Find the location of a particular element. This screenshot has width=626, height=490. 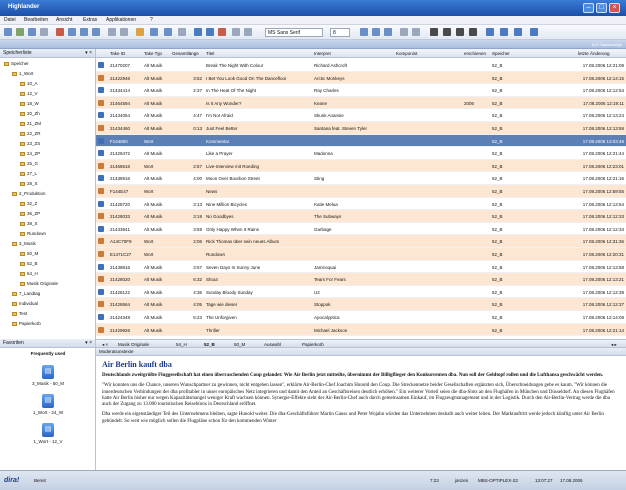

tree-item: Papierkorb is located at coordinates (26, 323).